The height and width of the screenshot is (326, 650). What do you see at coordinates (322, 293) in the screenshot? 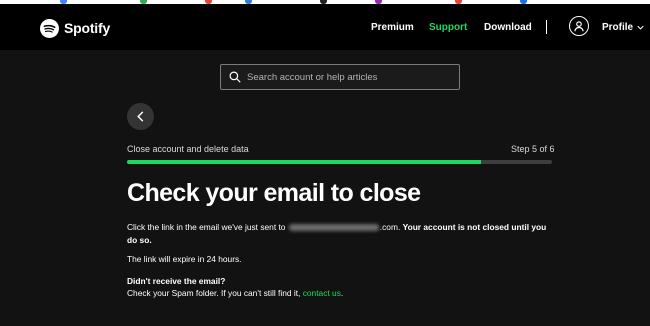
I see `contact-us-link: contact us` at bounding box center [322, 293].